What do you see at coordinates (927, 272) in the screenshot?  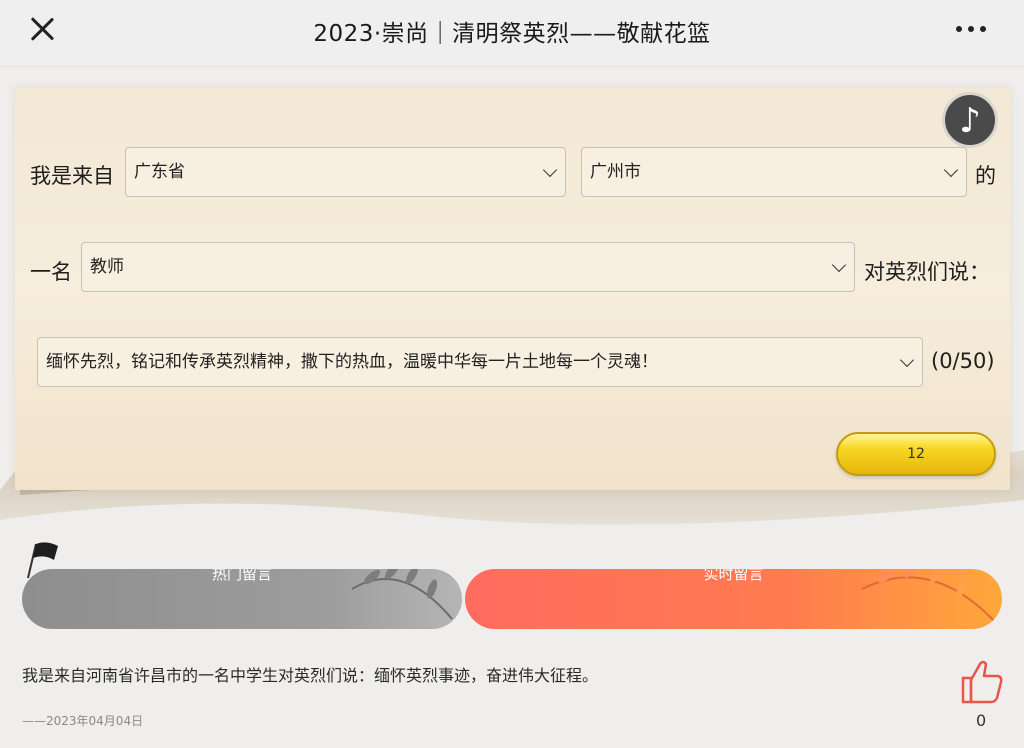 I see `say-label: 对英烈们说：` at bounding box center [927, 272].